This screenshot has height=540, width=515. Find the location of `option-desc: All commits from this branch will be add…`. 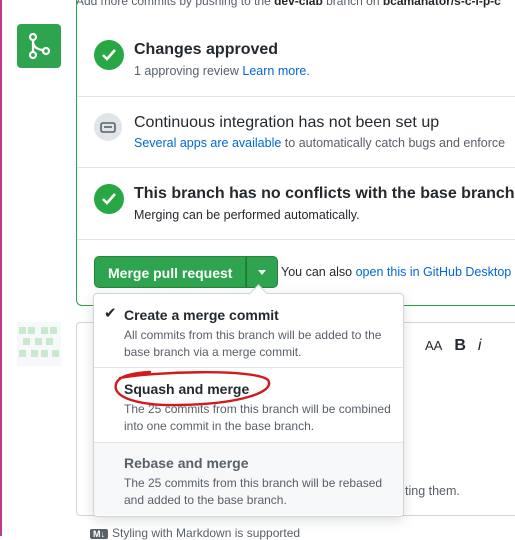

option-desc: All commits from this branch will be add… is located at coordinates (253, 343).